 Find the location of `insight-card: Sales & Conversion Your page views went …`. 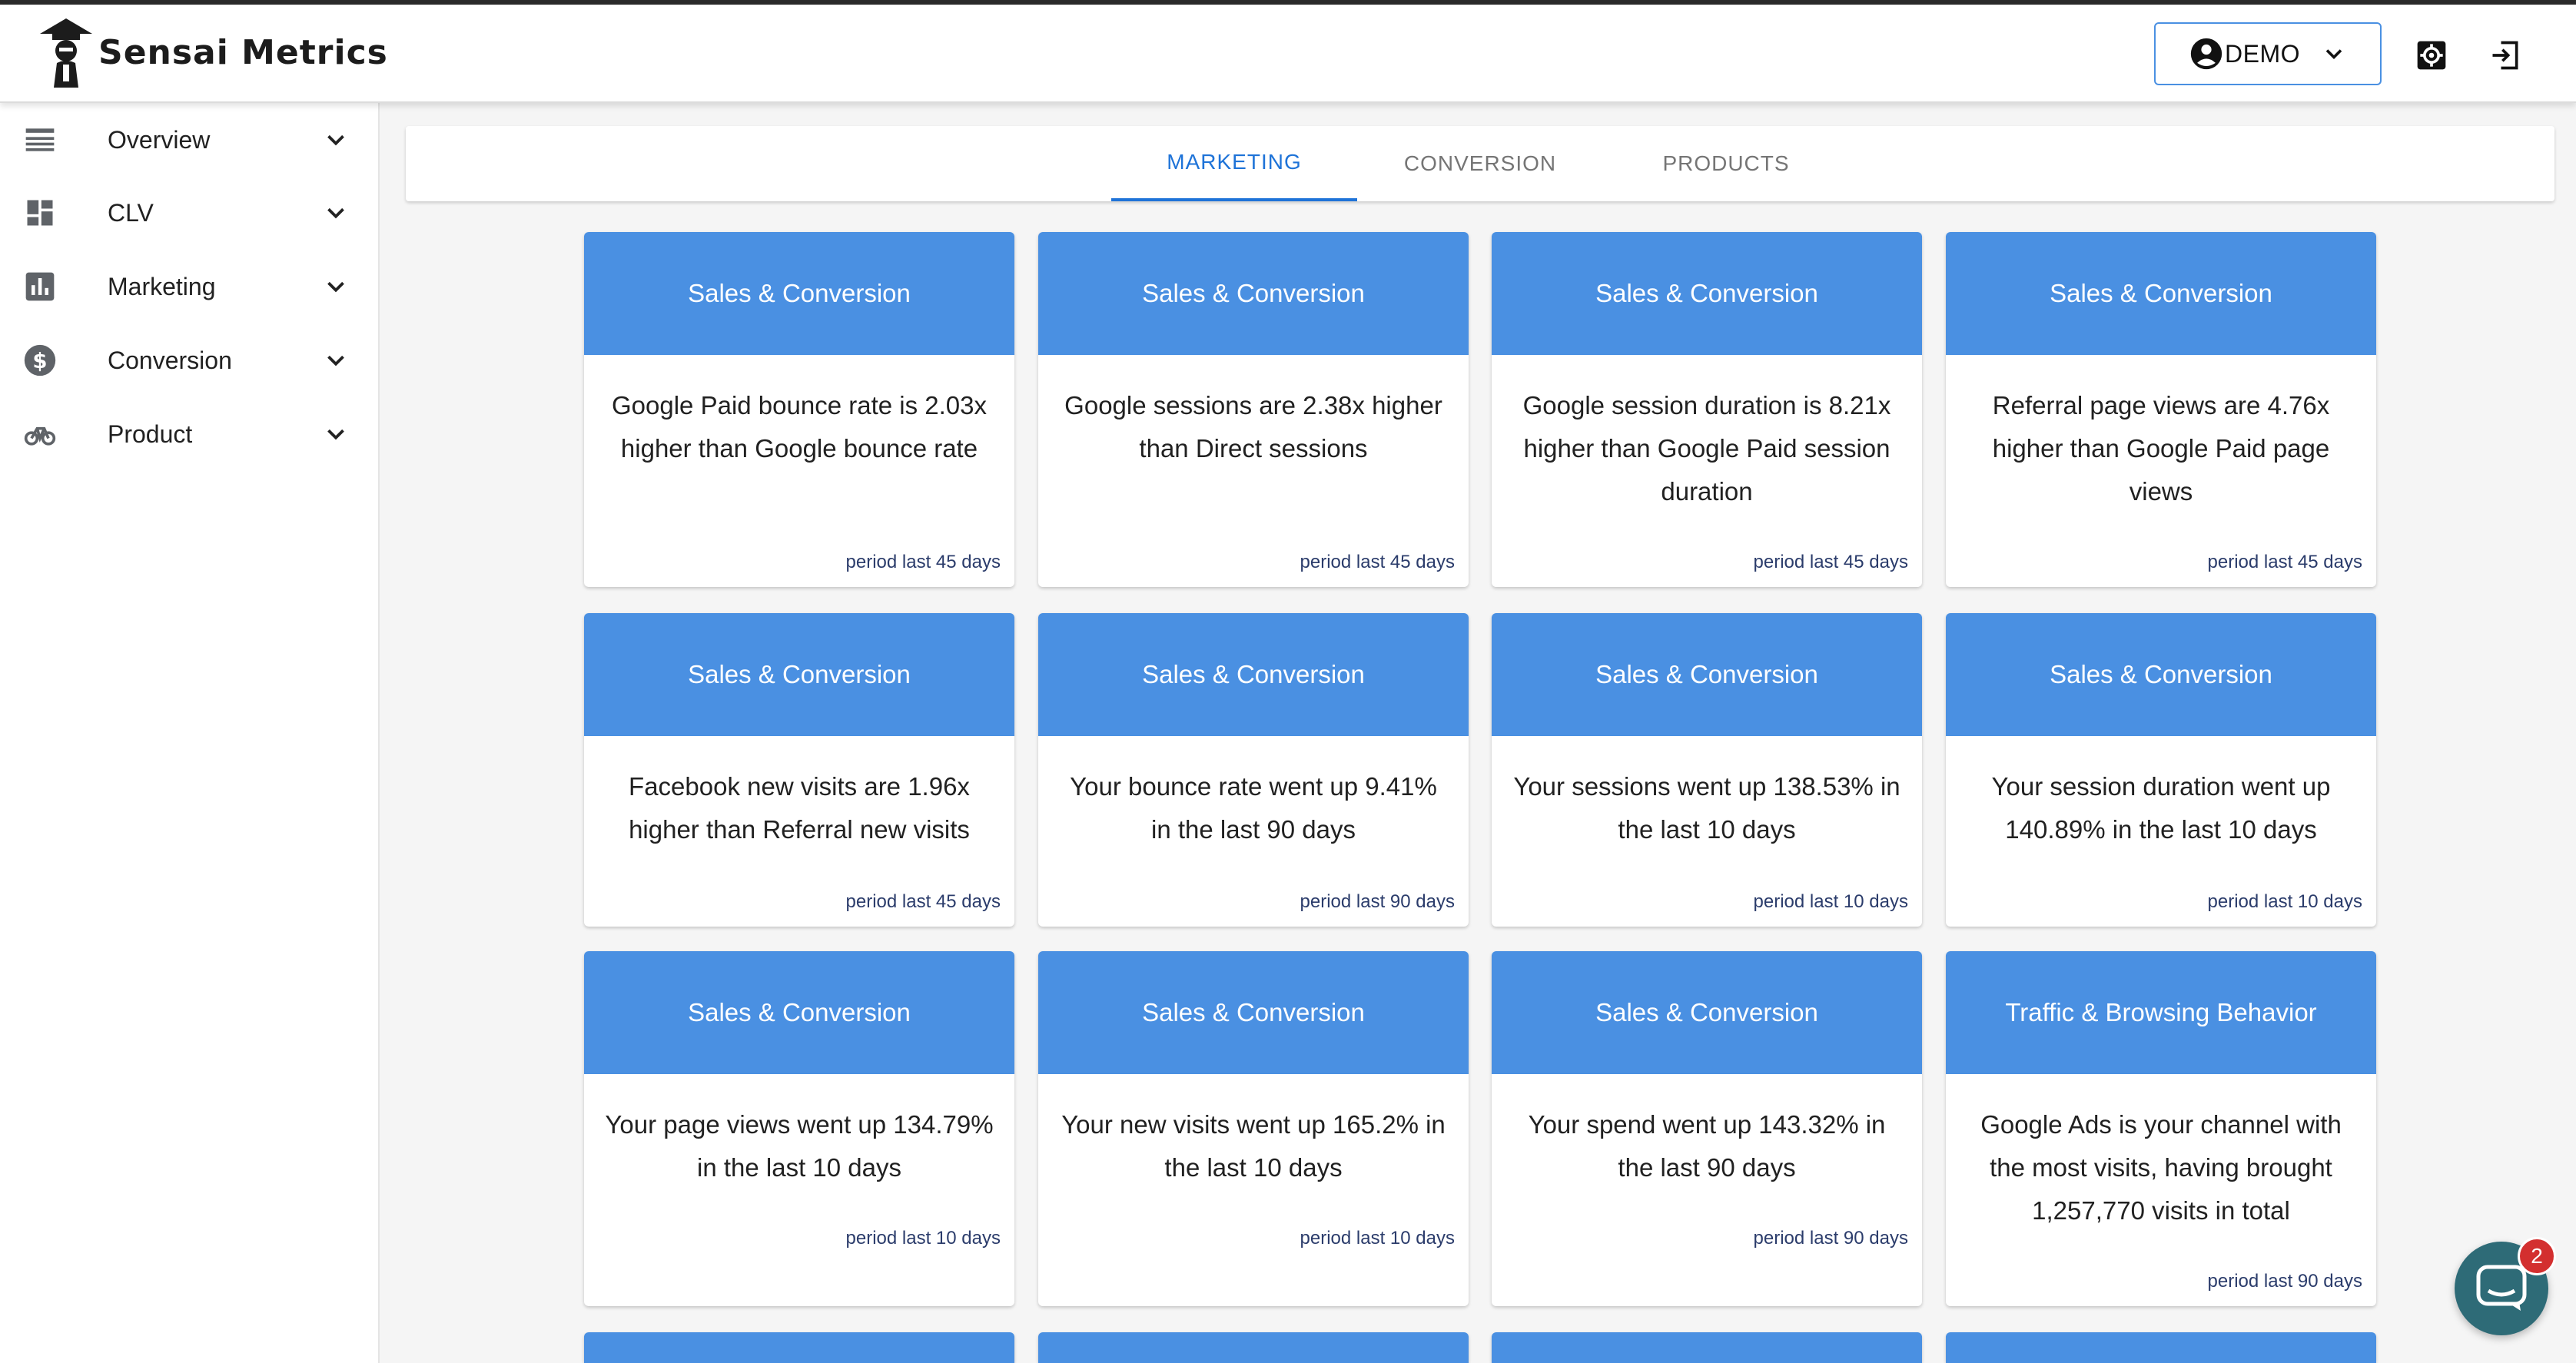

insight-card: Sales & Conversion Your page views went … is located at coordinates (799, 1128).